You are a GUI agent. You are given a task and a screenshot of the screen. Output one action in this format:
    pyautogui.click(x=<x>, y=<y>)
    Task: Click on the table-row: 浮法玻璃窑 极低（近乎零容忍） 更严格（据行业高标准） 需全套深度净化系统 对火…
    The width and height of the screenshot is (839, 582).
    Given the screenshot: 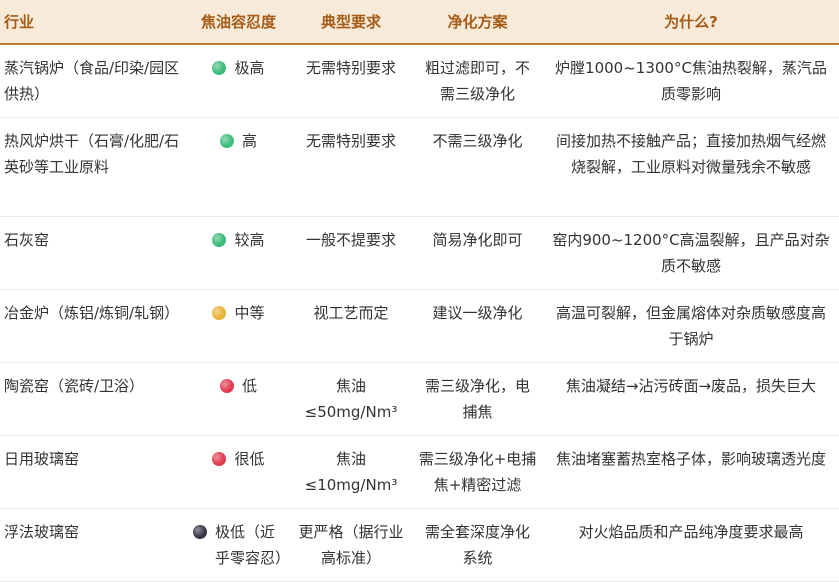 What is the action you would take?
    pyautogui.click(x=419, y=545)
    